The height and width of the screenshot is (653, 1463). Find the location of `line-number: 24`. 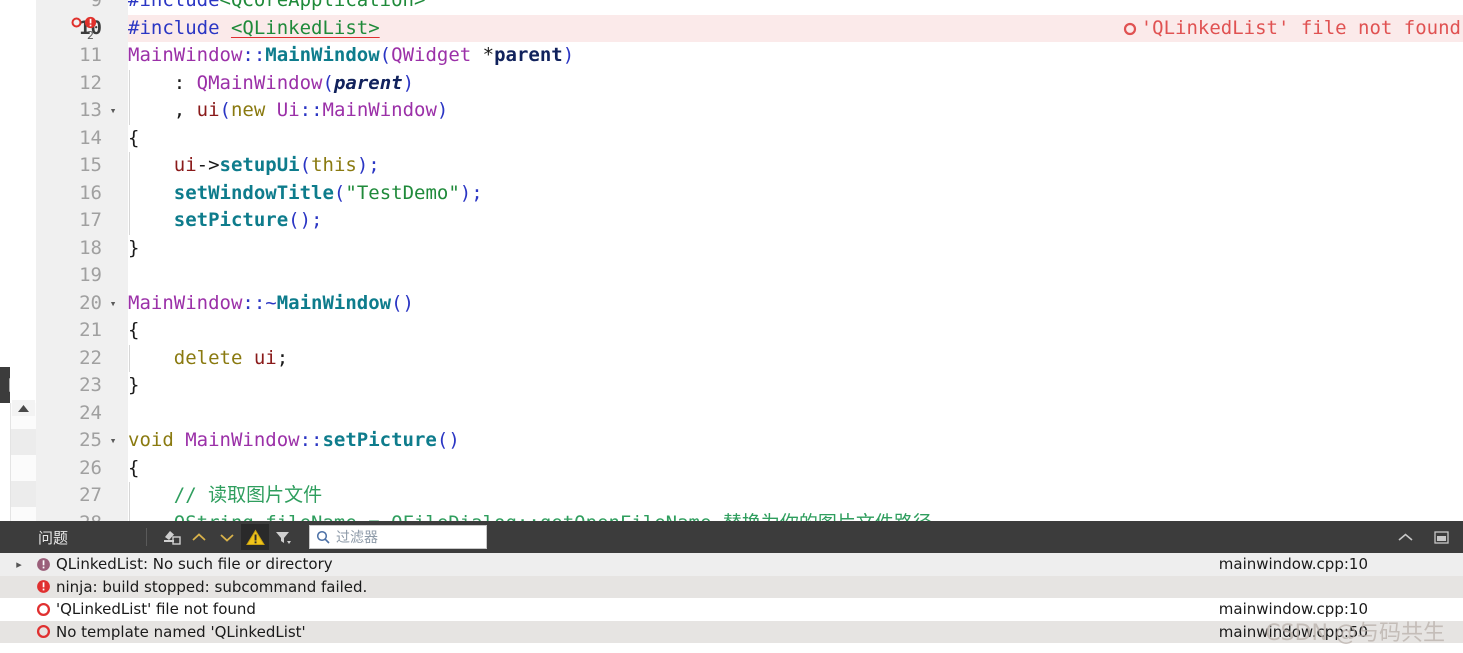

line-number: 24 is located at coordinates (82, 414).